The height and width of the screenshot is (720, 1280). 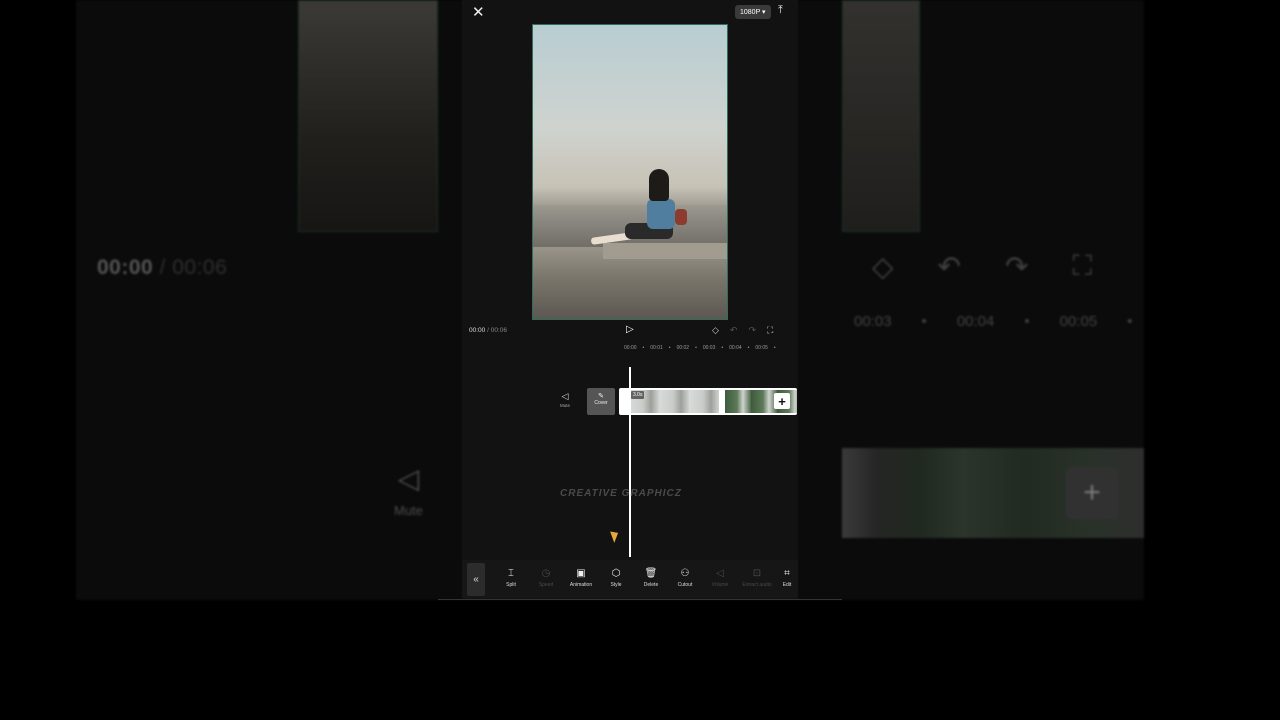 I want to click on preview-wall, so click(x=665, y=251).